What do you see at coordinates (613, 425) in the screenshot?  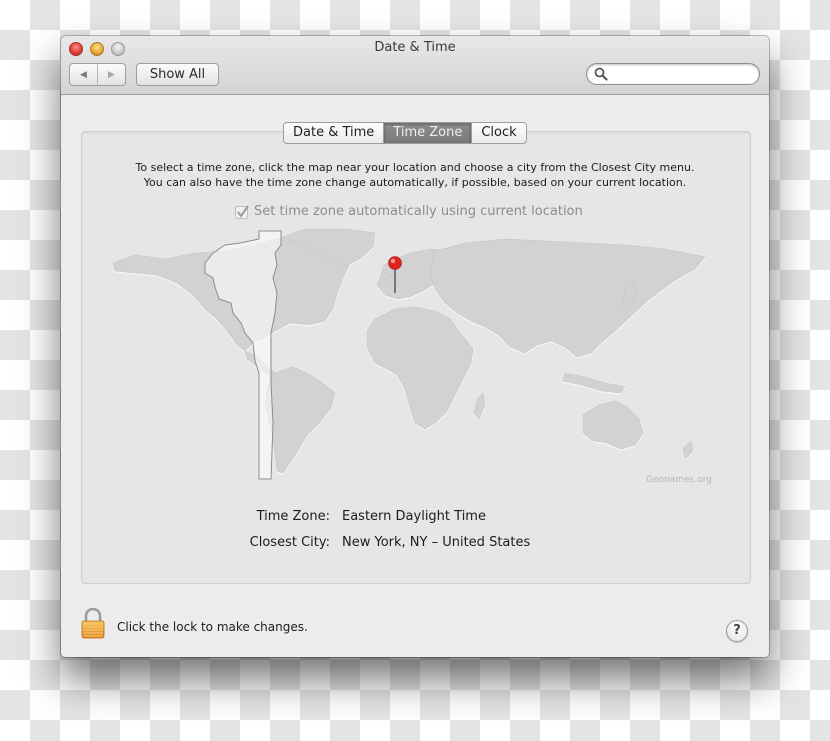 I see `australia` at bounding box center [613, 425].